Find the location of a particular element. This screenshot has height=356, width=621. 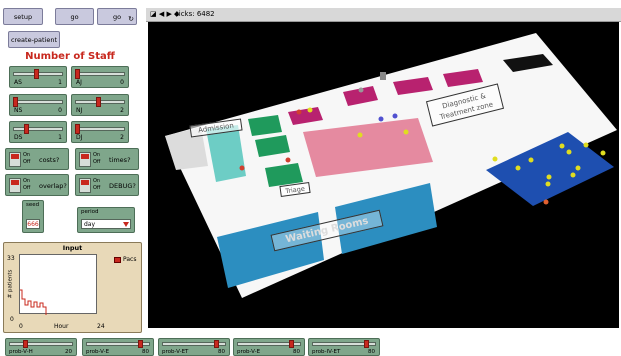

staff-title: Number of Staff is located at coordinates (70, 56).